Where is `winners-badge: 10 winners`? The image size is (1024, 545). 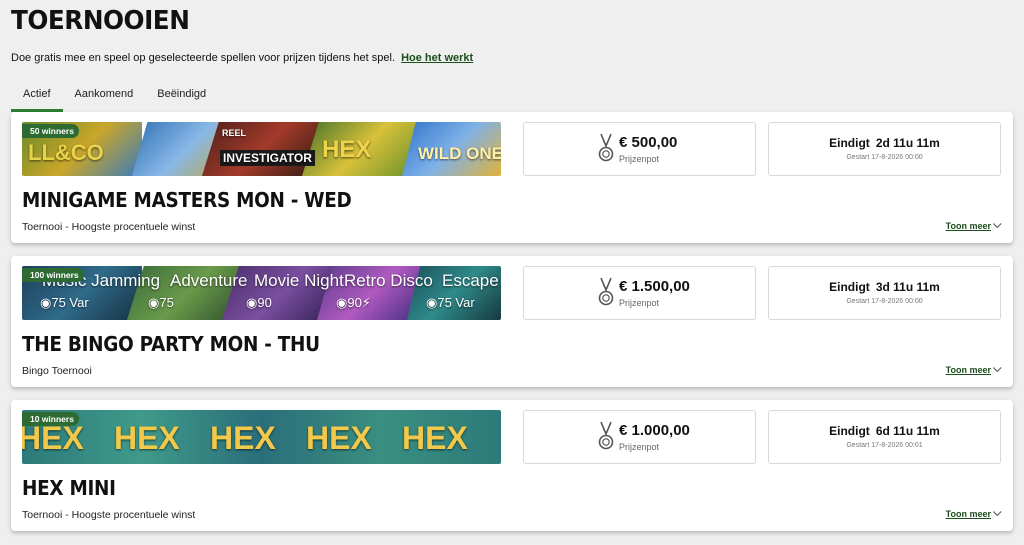
winners-badge: 10 winners is located at coordinates (50, 419).